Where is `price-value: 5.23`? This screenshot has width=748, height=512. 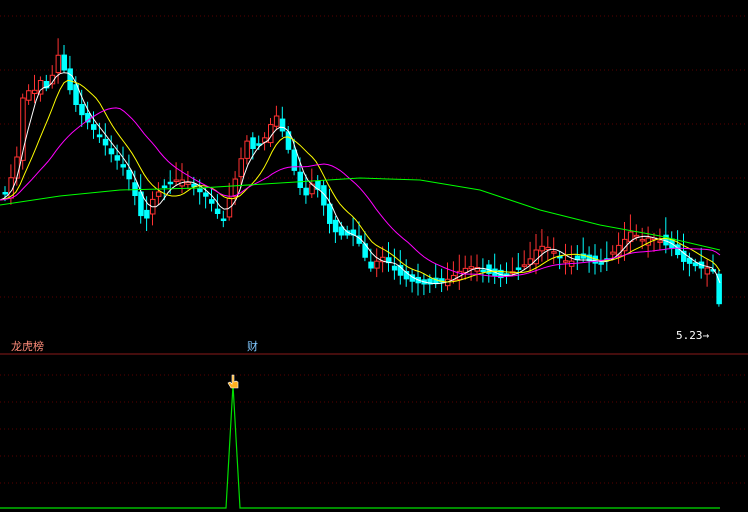
price-value: 5.23 is located at coordinates (689, 335).